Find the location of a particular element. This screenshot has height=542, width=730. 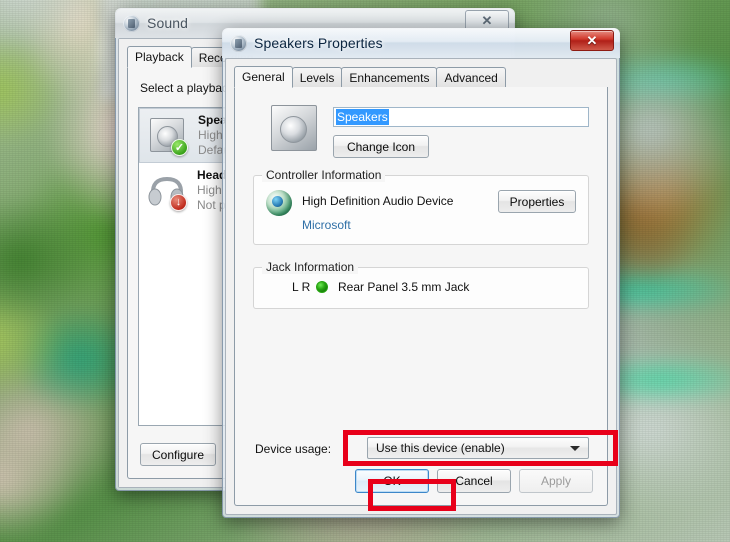

device-usage-label: Device usage: is located at coordinates (293, 449).